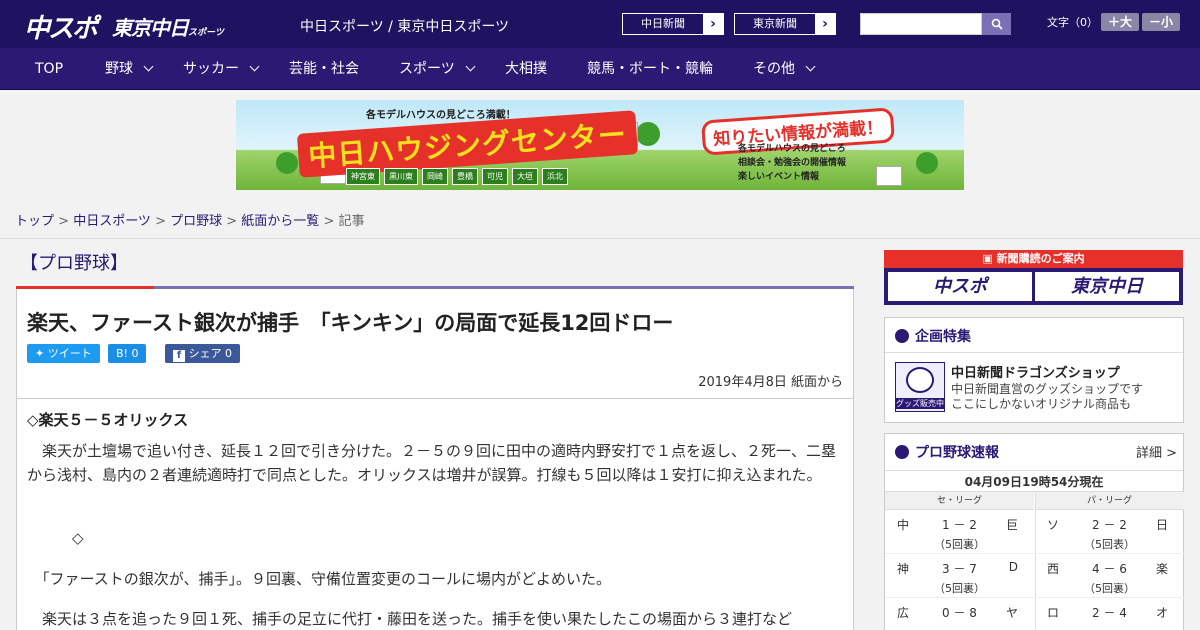 The height and width of the screenshot is (630, 1200). I want to click on search-icon, so click(997, 24).